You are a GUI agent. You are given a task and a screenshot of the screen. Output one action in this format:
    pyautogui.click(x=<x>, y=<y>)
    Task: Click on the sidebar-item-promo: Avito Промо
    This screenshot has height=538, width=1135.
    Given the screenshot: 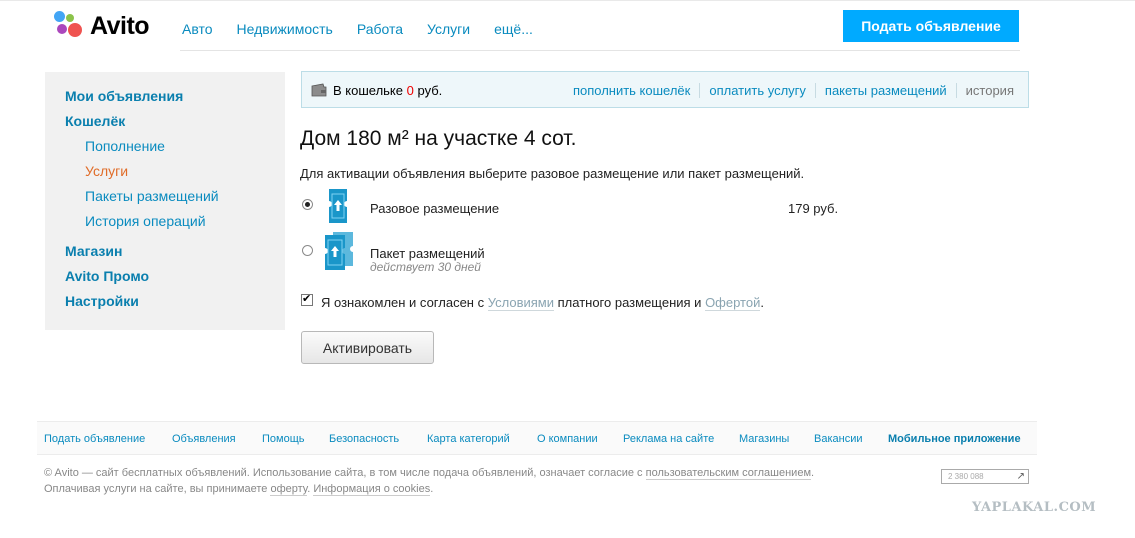 What is the action you would take?
    pyautogui.click(x=107, y=276)
    